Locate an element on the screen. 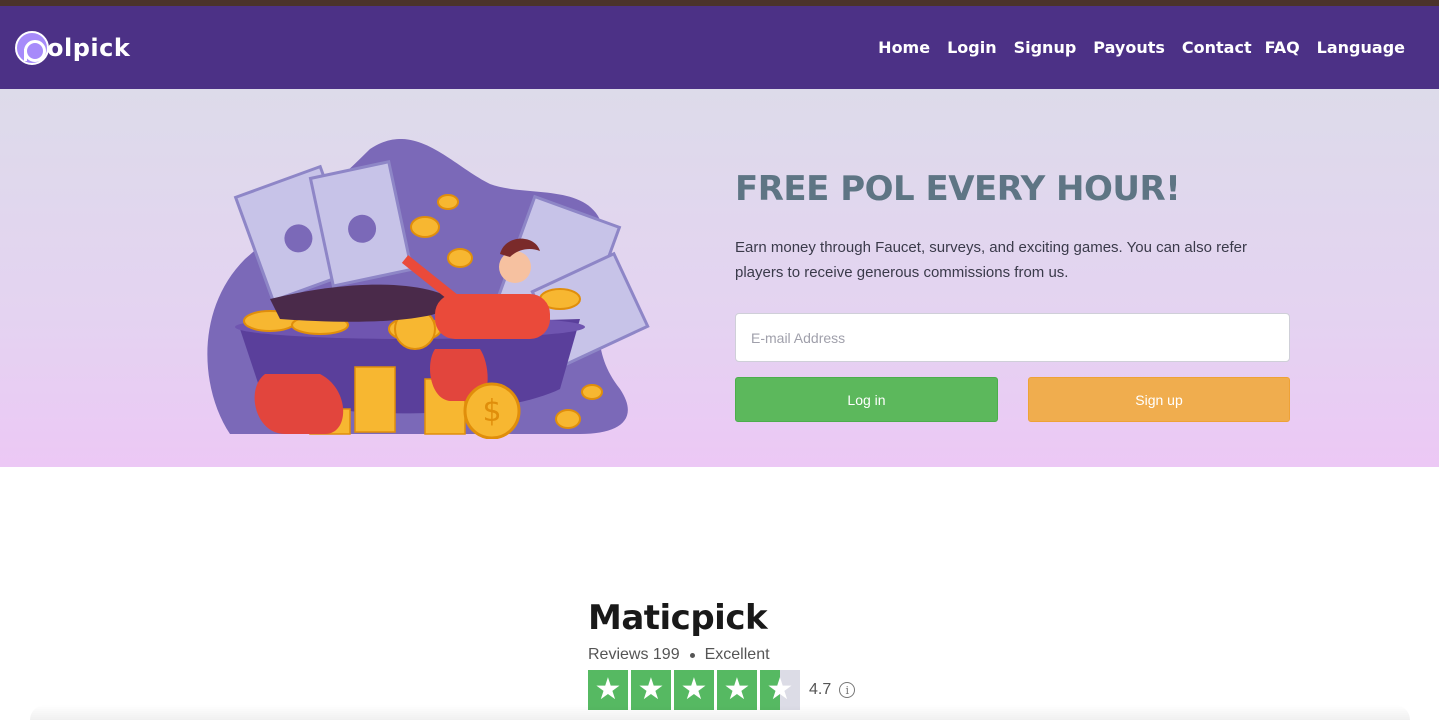 The height and width of the screenshot is (720, 1439). email-input is located at coordinates (1012, 337).